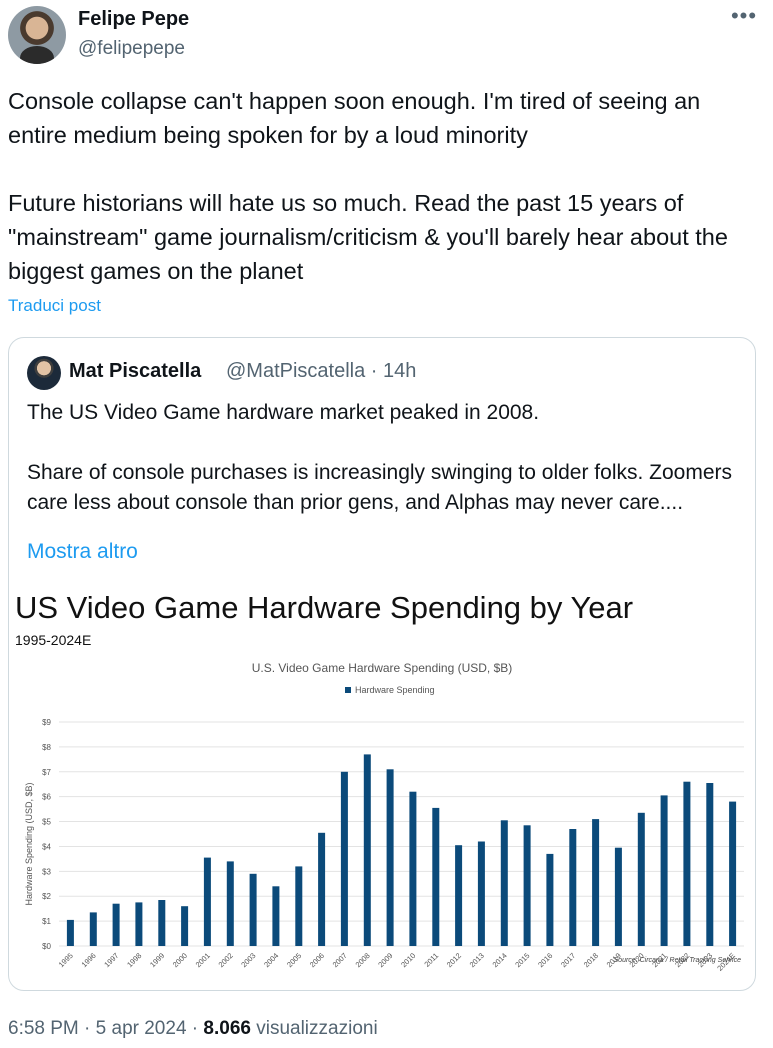 The width and height of the screenshot is (773, 1048). I want to click on bar-2012, so click(459, 895).